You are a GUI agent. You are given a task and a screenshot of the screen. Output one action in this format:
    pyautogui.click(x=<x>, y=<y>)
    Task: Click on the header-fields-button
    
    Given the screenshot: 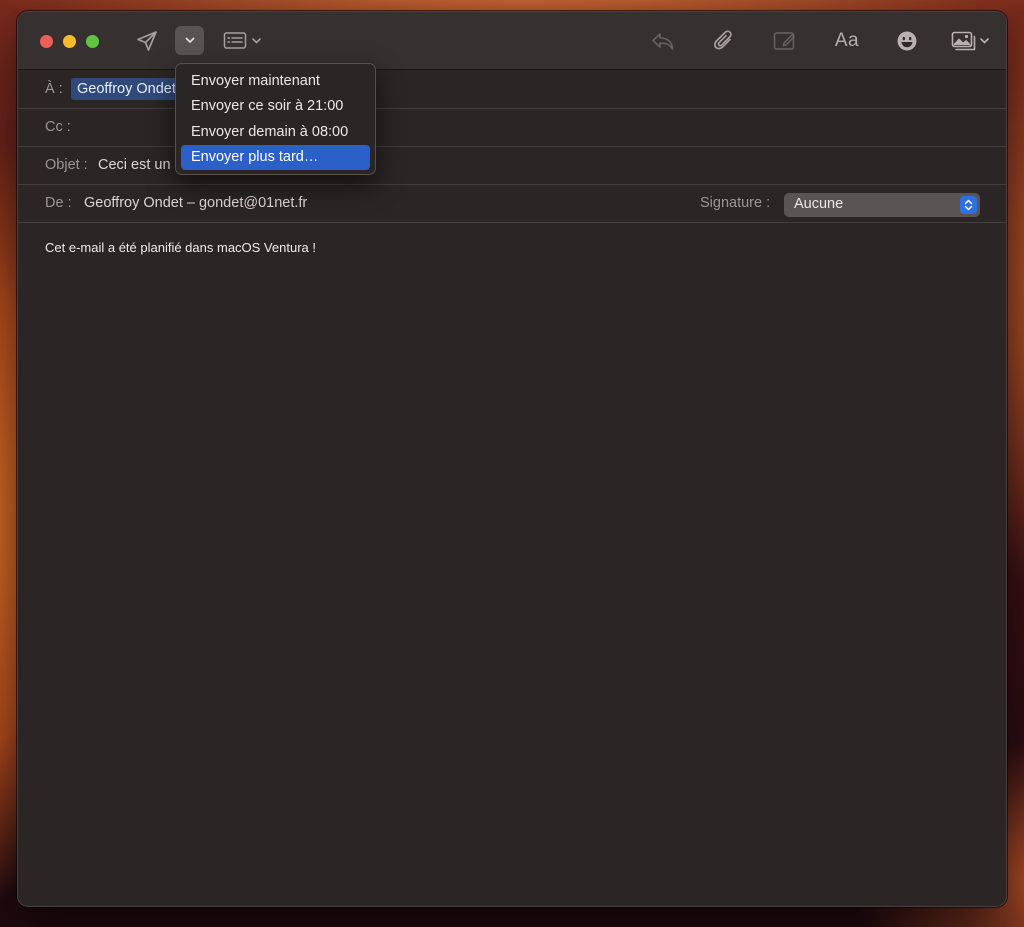 What is the action you would take?
    pyautogui.click(x=242, y=41)
    